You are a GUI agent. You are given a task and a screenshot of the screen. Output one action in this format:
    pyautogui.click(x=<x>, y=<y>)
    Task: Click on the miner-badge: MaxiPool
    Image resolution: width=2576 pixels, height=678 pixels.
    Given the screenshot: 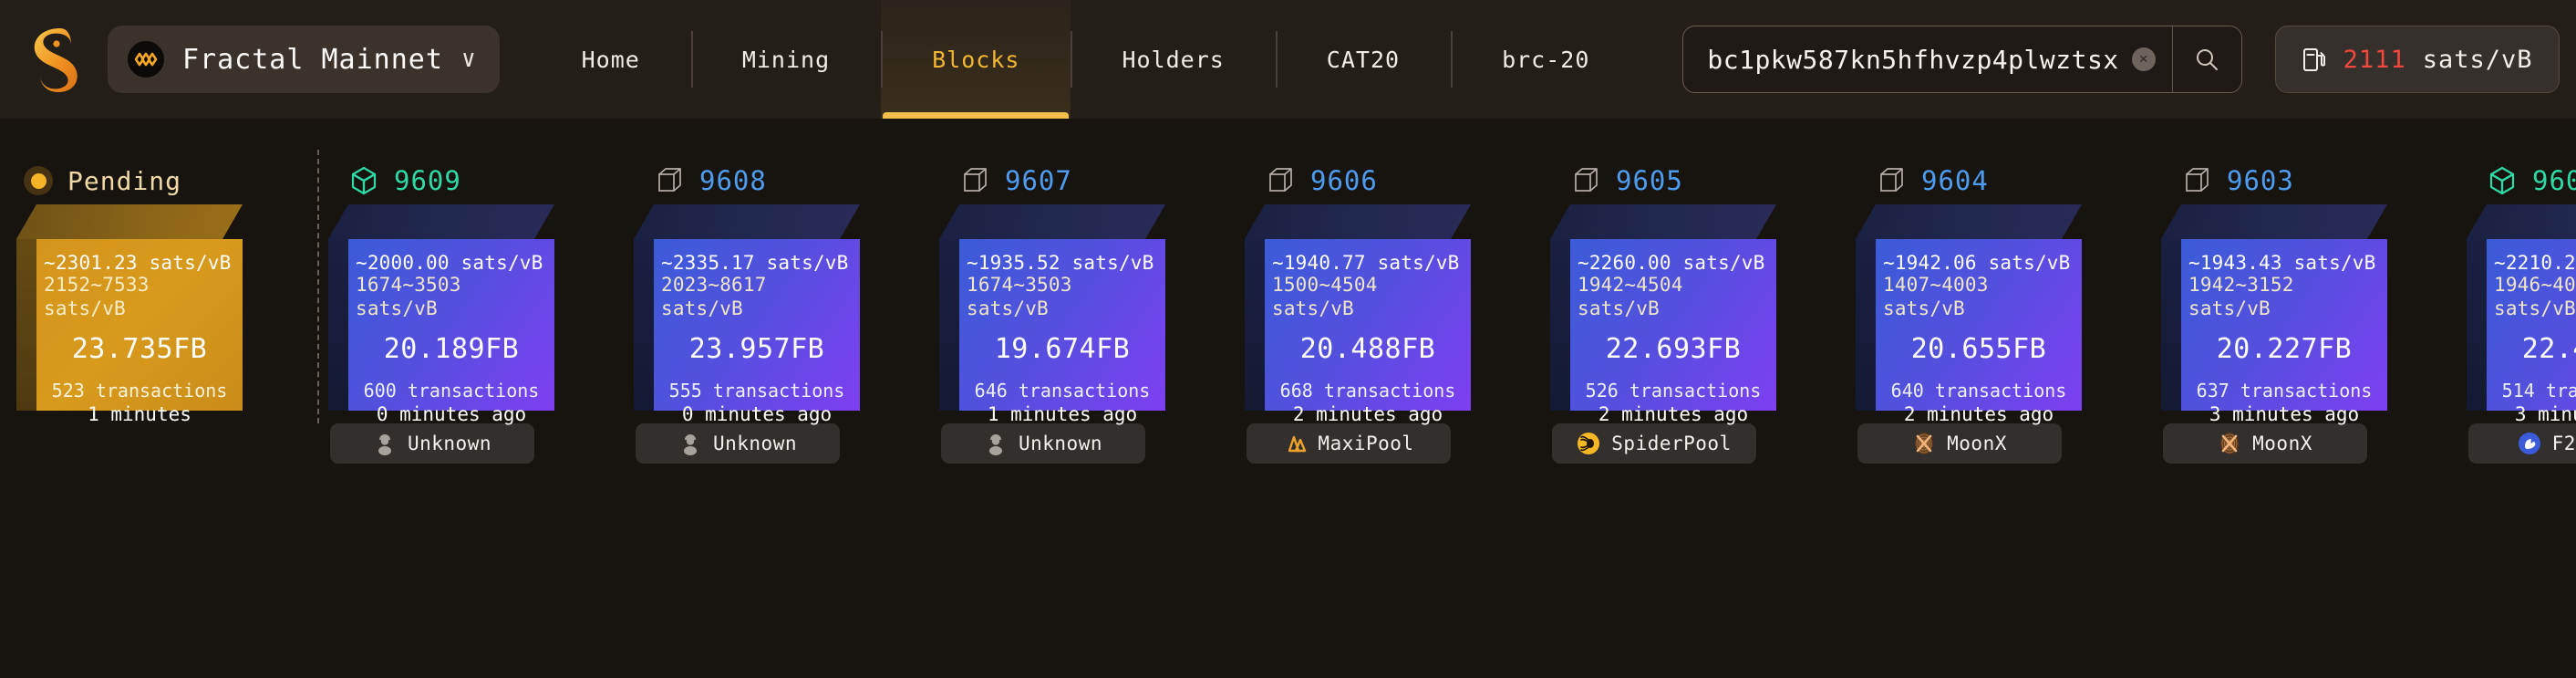 What is the action you would take?
    pyautogui.click(x=1349, y=443)
    